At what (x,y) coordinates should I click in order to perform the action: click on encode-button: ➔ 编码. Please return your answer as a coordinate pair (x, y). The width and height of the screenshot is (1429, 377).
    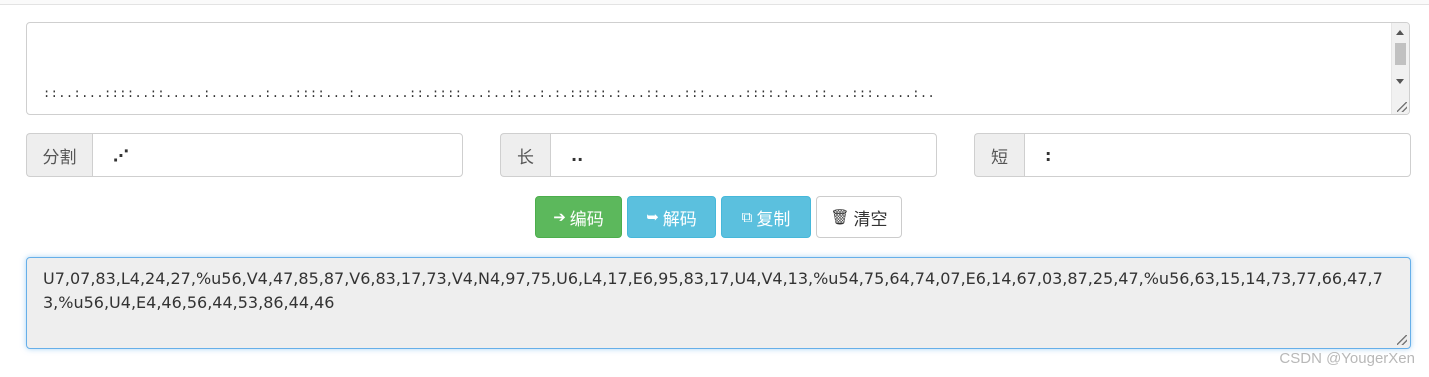
    Looking at the image, I should click on (578, 217).